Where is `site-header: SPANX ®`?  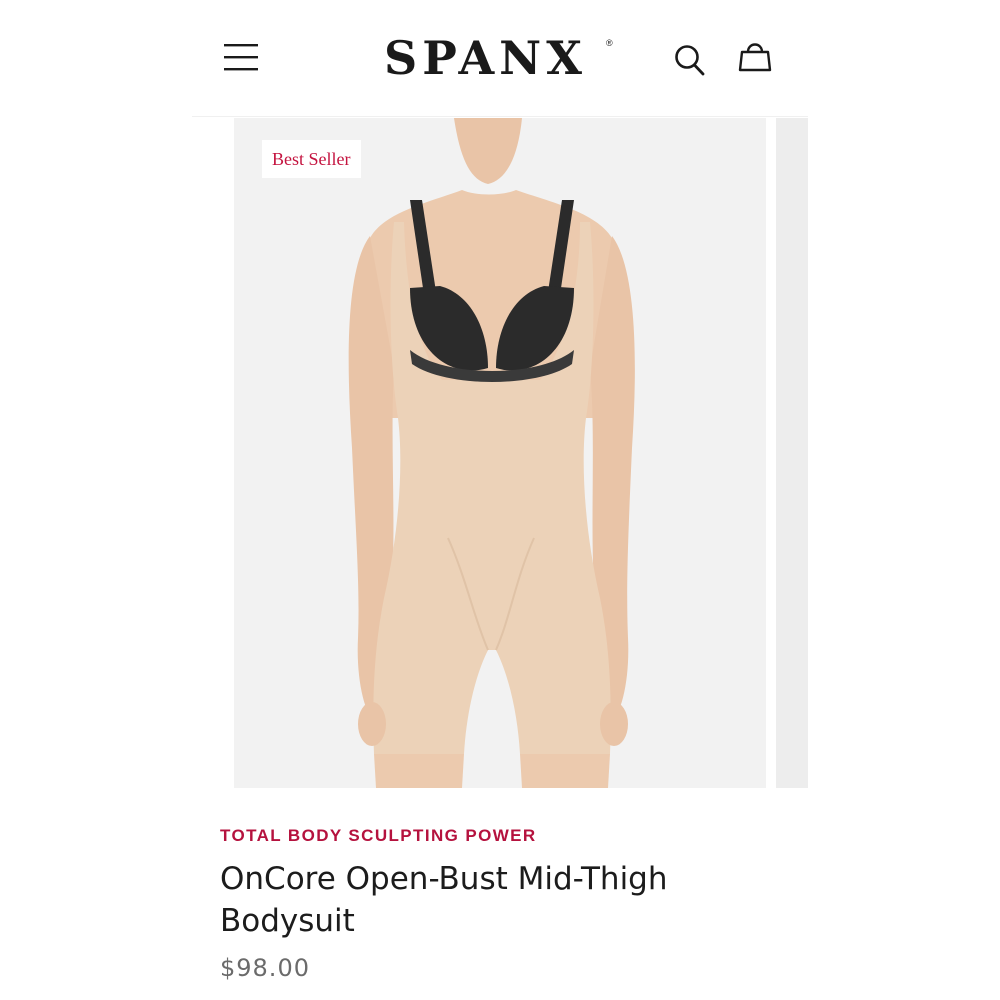
site-header: SPANX ® is located at coordinates (500, 58).